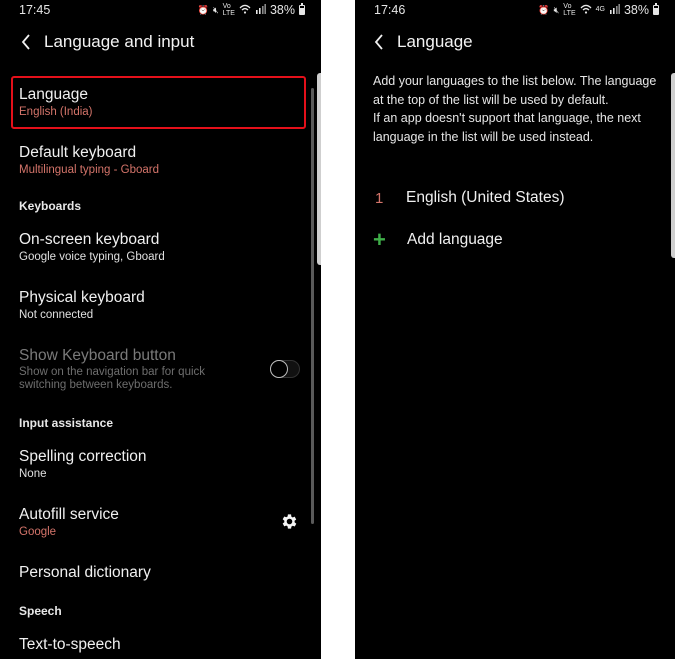 Image resolution: width=675 pixels, height=659 pixels. I want to click on app-bar: Language and input, so click(160, 42).